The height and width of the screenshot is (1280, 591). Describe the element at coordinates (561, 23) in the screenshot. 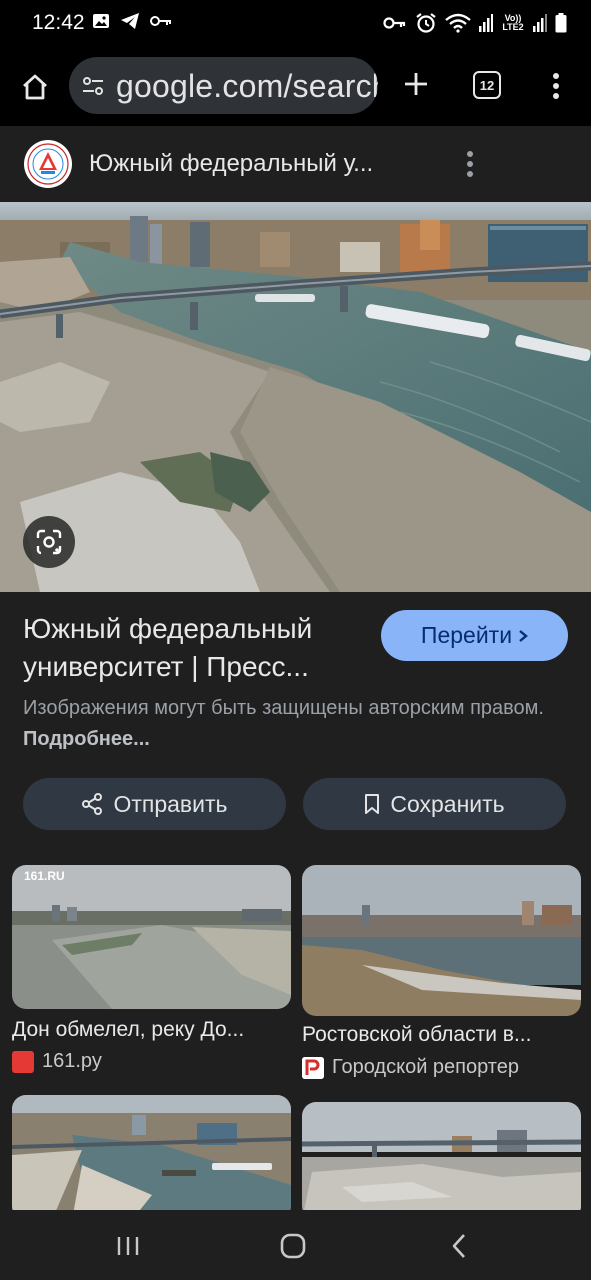

I see `battery-icon` at that location.